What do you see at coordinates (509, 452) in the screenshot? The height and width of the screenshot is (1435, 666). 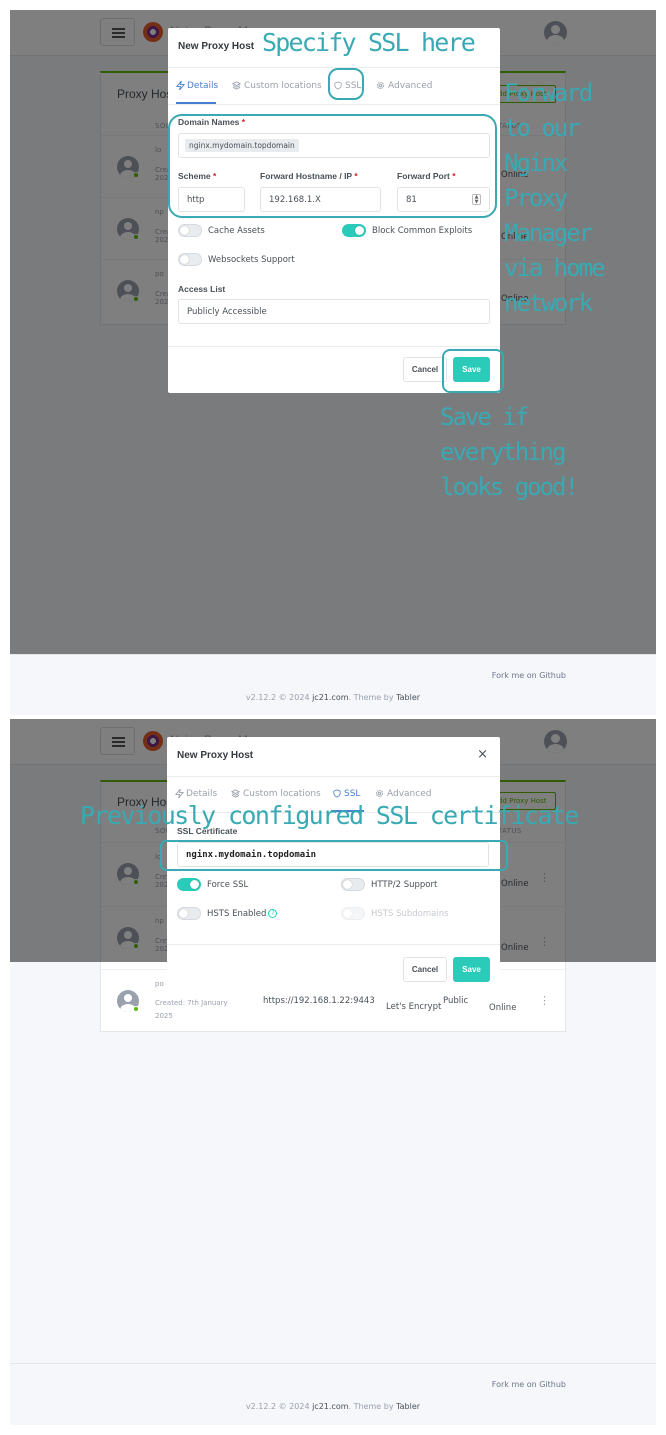 I see `annotation-save-if: Save if everything looks good!` at bounding box center [509, 452].